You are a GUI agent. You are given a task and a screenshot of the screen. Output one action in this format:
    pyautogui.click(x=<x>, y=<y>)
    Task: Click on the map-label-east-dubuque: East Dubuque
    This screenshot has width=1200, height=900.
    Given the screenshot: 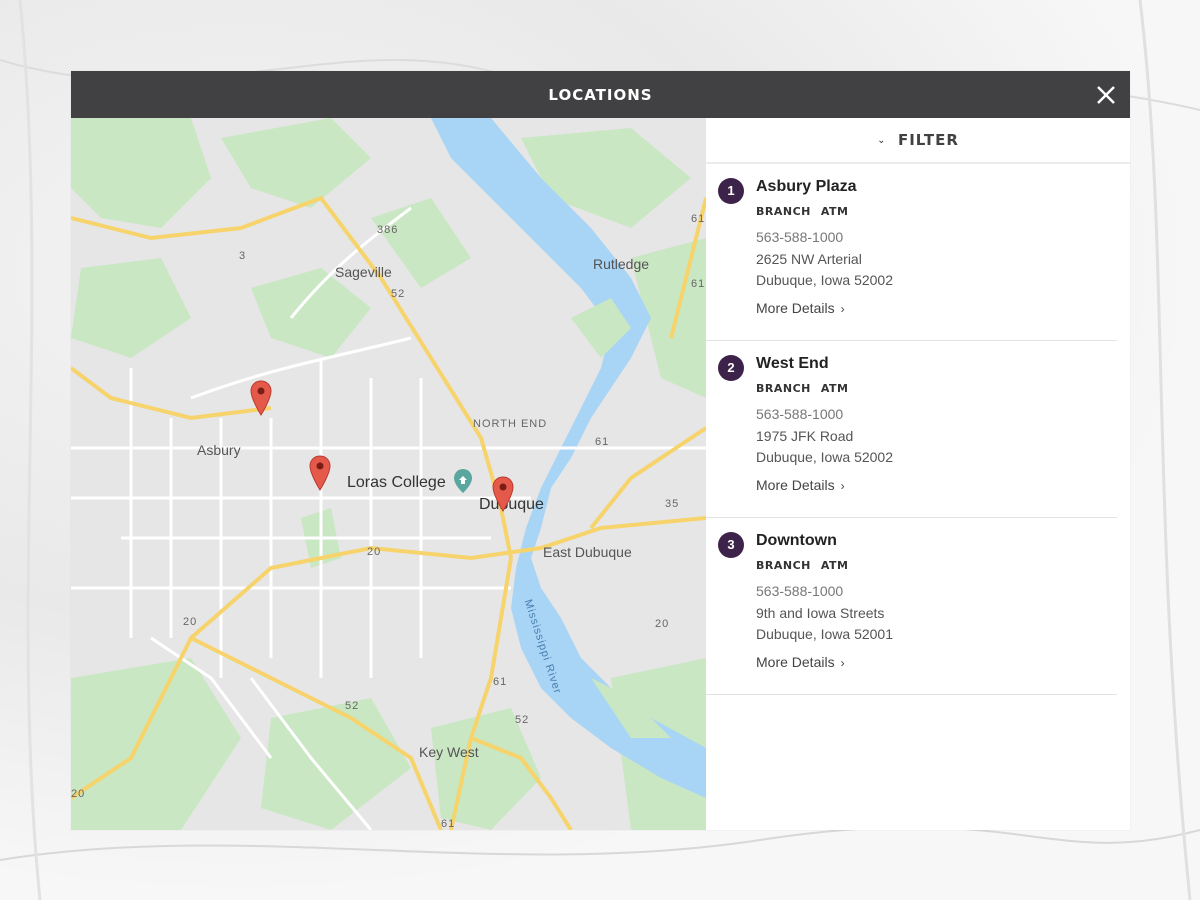 What is the action you would take?
    pyautogui.click(x=587, y=552)
    